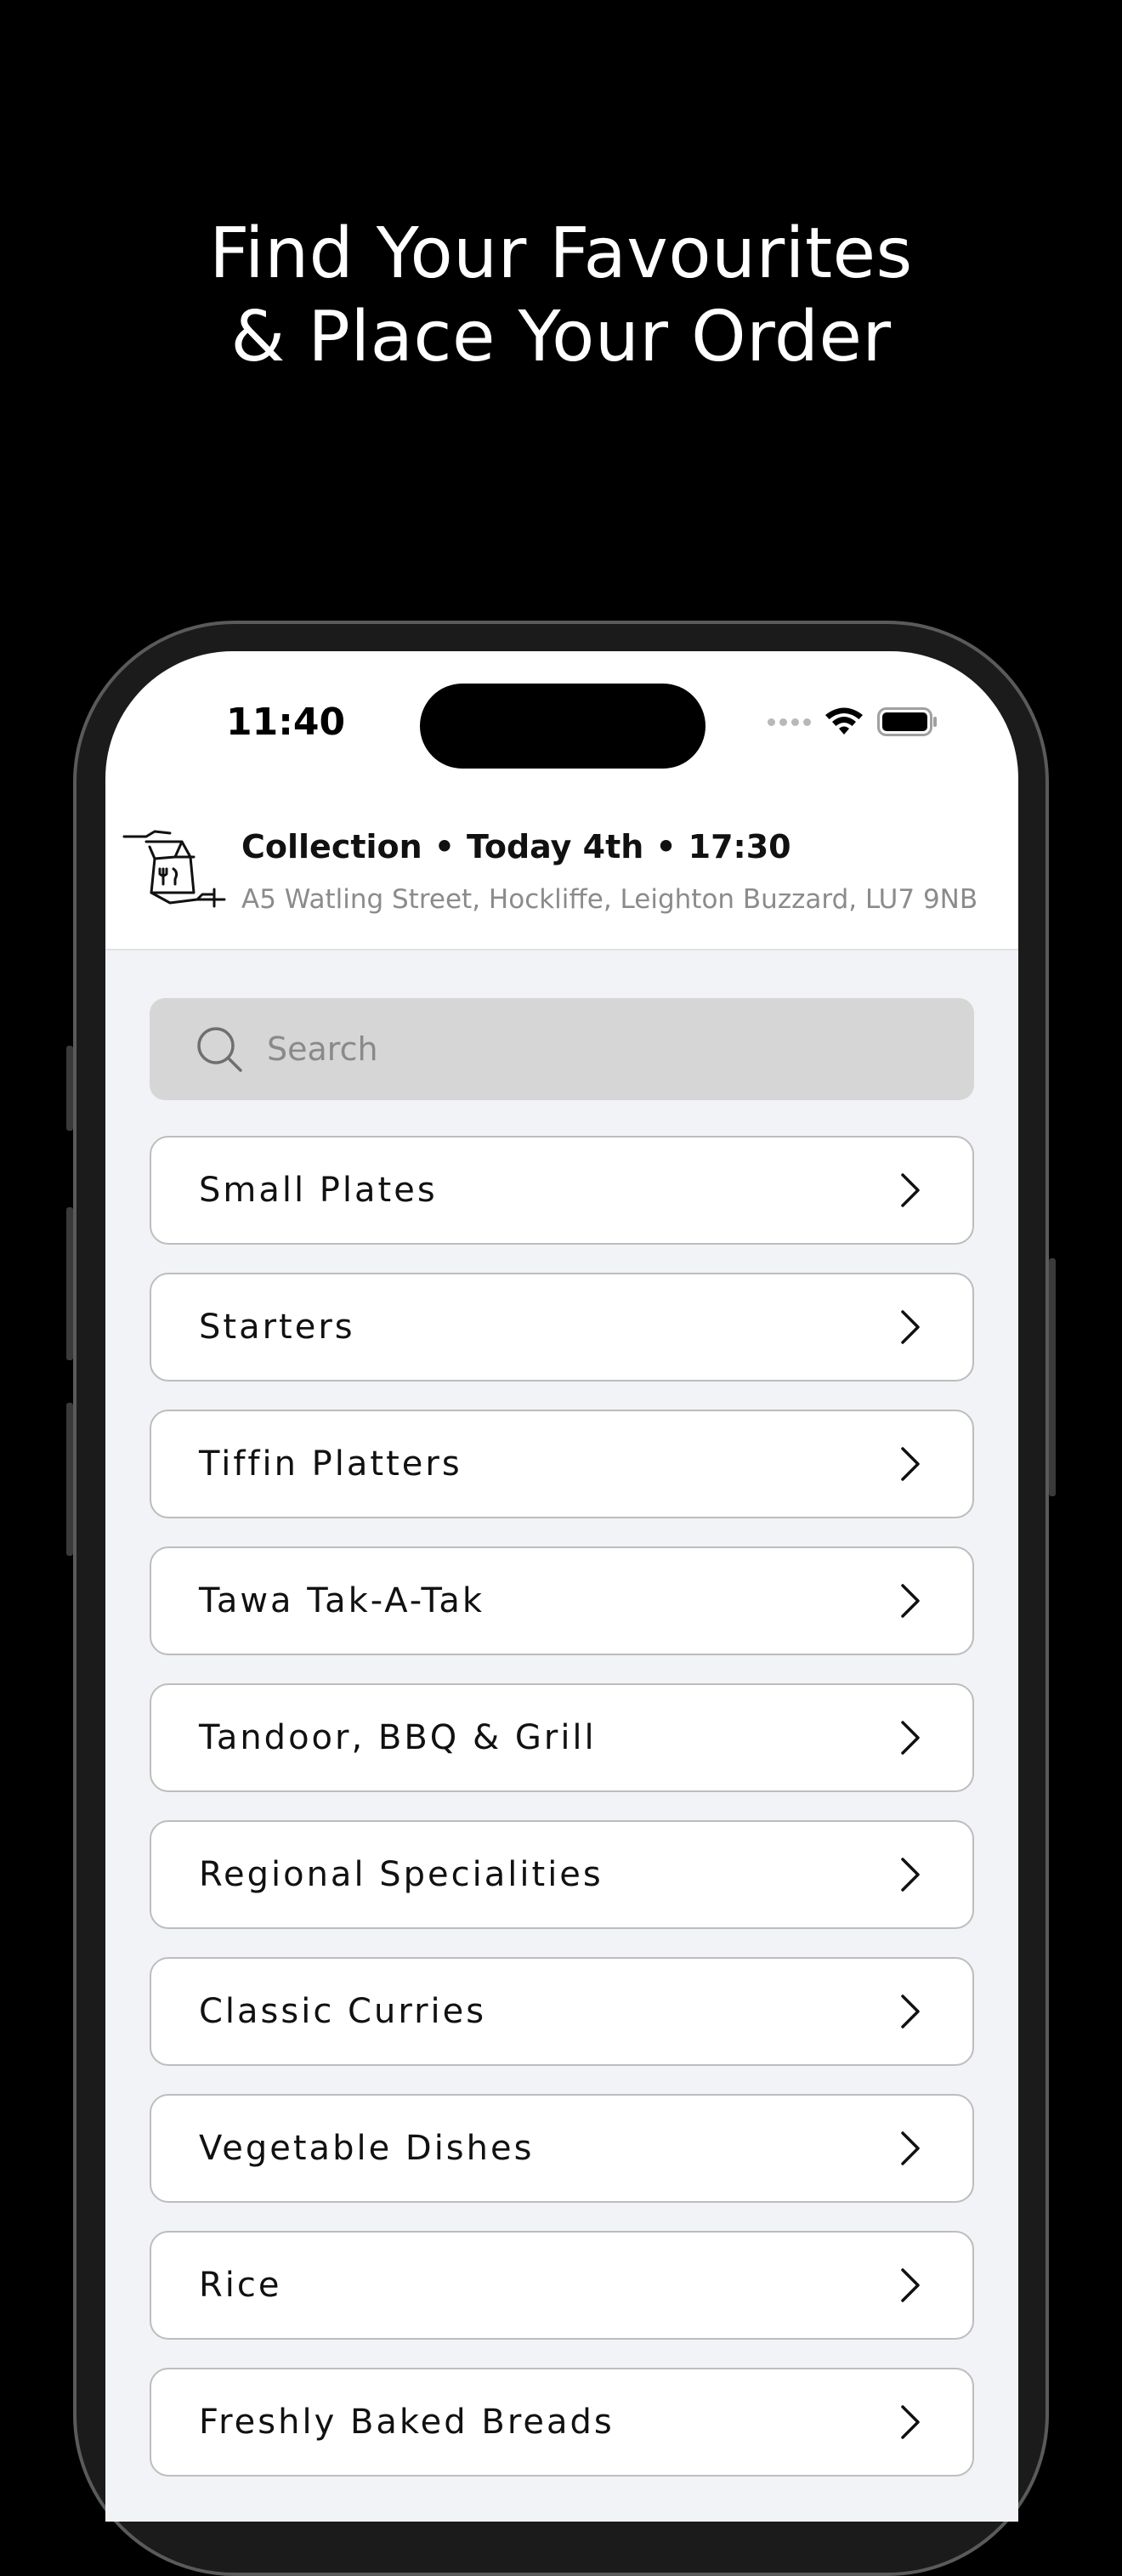 The image size is (1122, 2576). What do you see at coordinates (562, 1328) in the screenshot?
I see `category-item: Starters` at bounding box center [562, 1328].